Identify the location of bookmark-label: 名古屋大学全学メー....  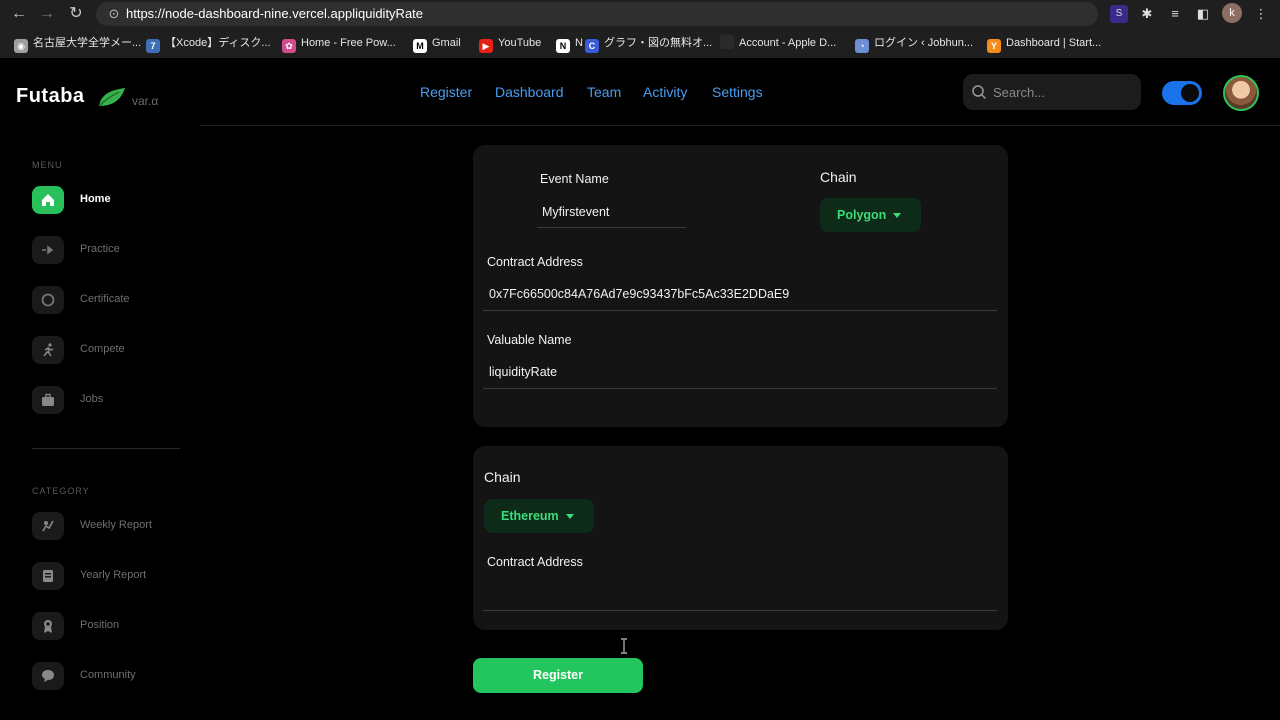
(87, 43).